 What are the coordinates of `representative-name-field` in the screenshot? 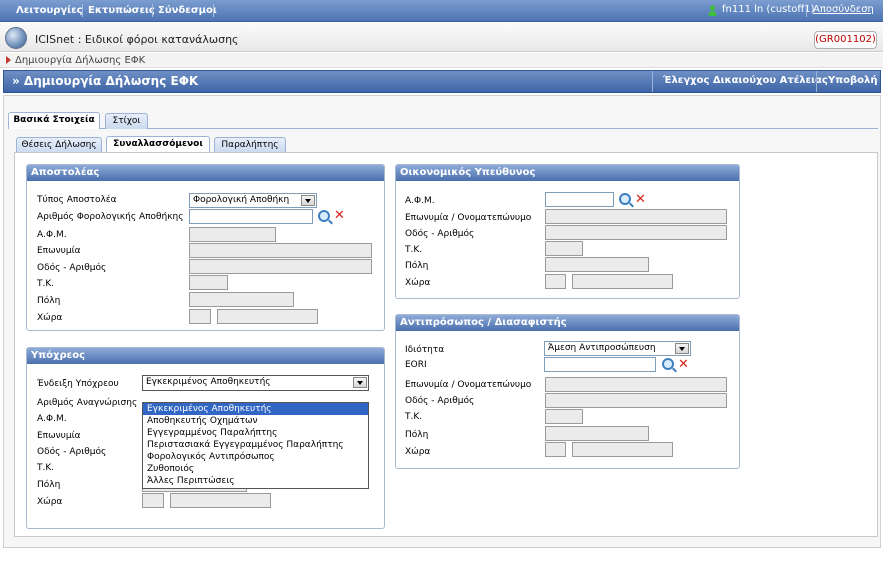 It's located at (636, 384).